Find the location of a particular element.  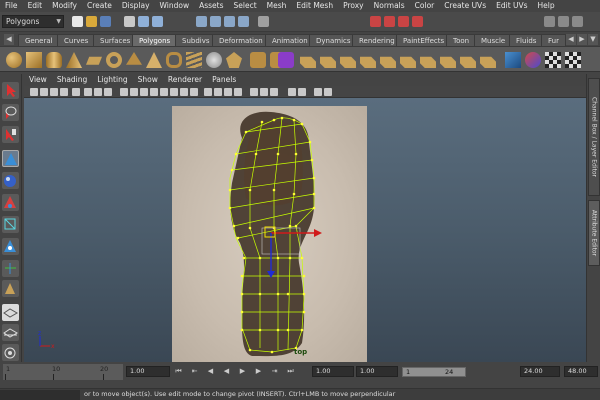

x-ray-joints-icon is located at coordinates (228, 92).